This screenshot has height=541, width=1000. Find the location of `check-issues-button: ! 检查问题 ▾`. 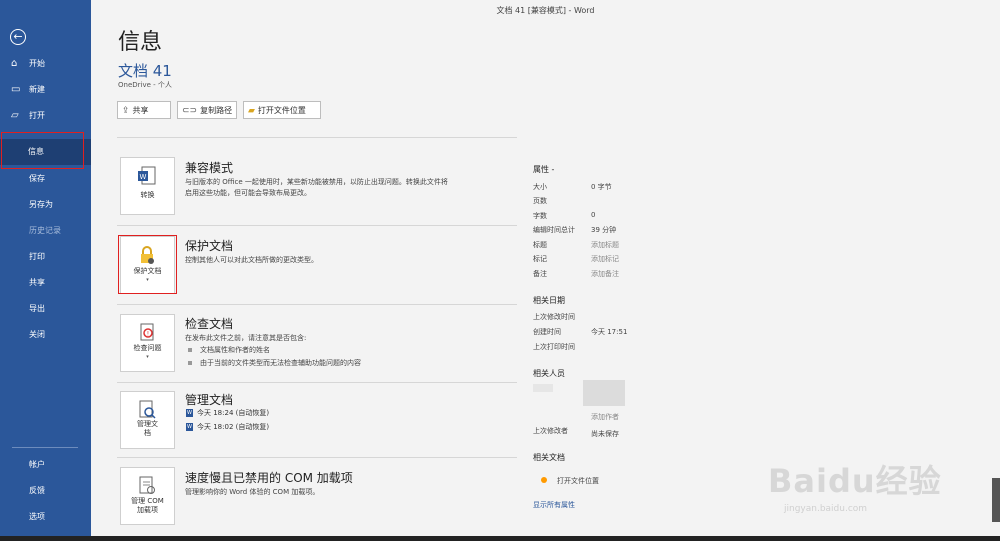

check-issues-button: ! 检查问题 ▾ is located at coordinates (147, 343).